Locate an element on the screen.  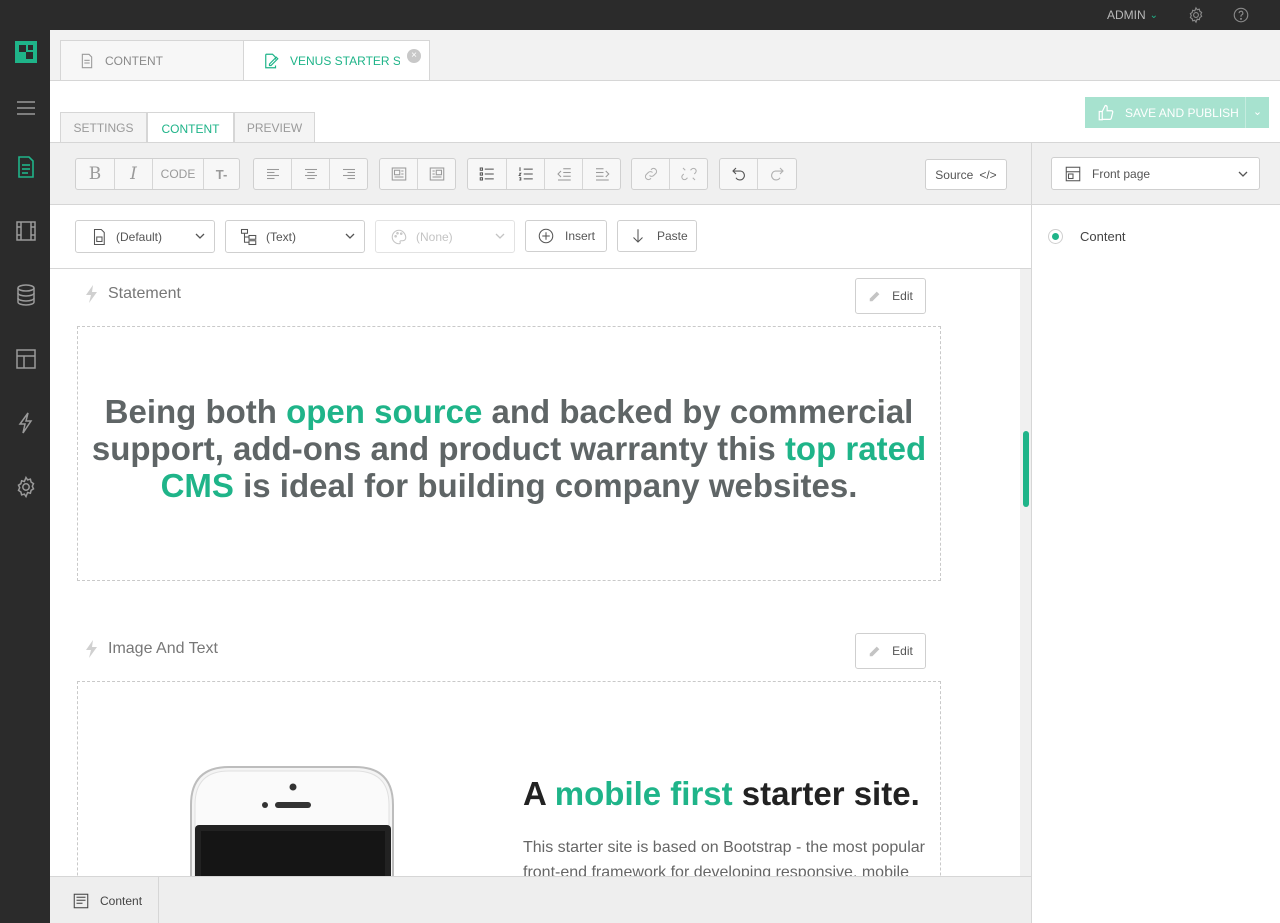
align-center-icon is located at coordinates (310, 174).